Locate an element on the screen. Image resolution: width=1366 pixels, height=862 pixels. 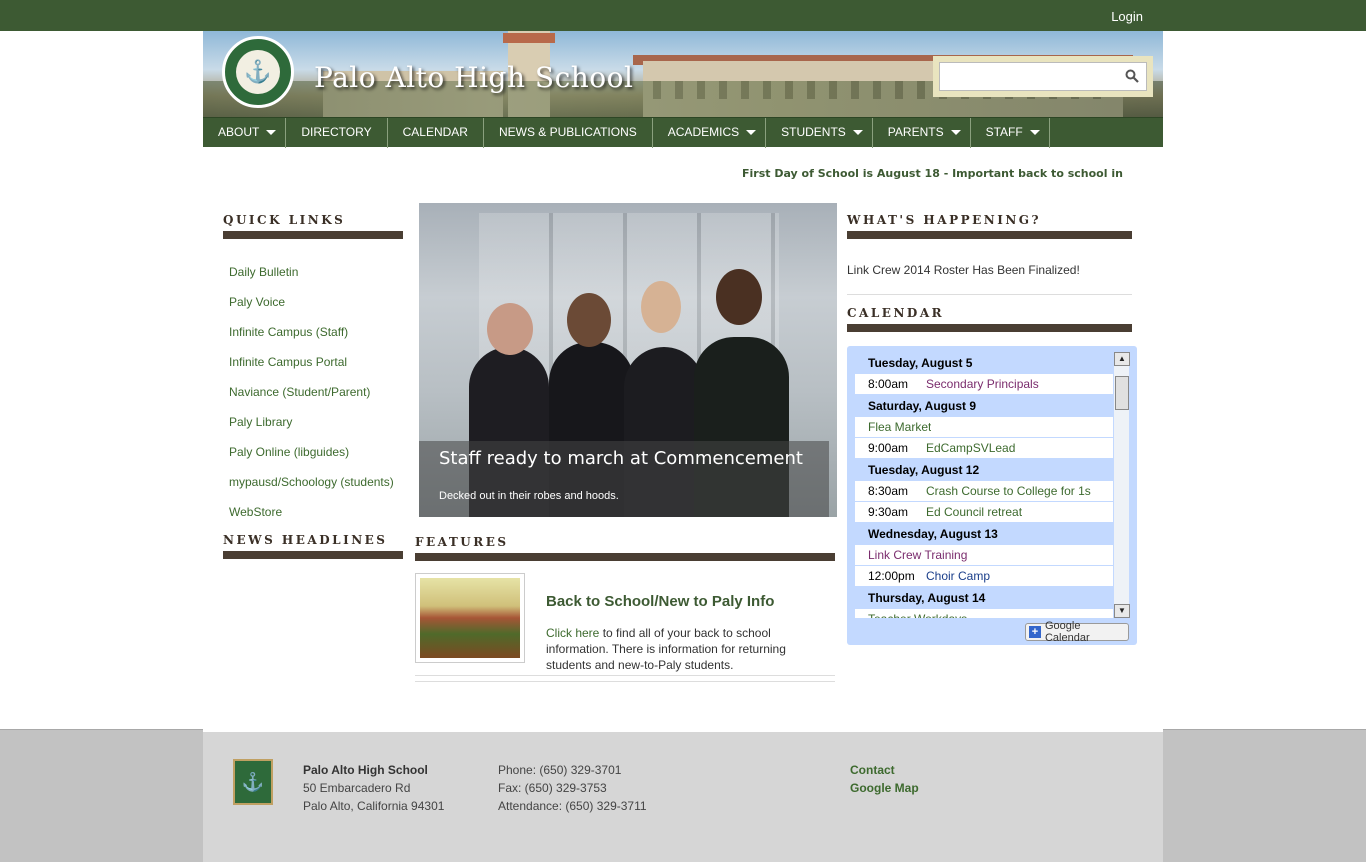
nav-item-about: ABOUT is located at coordinates (245, 133).